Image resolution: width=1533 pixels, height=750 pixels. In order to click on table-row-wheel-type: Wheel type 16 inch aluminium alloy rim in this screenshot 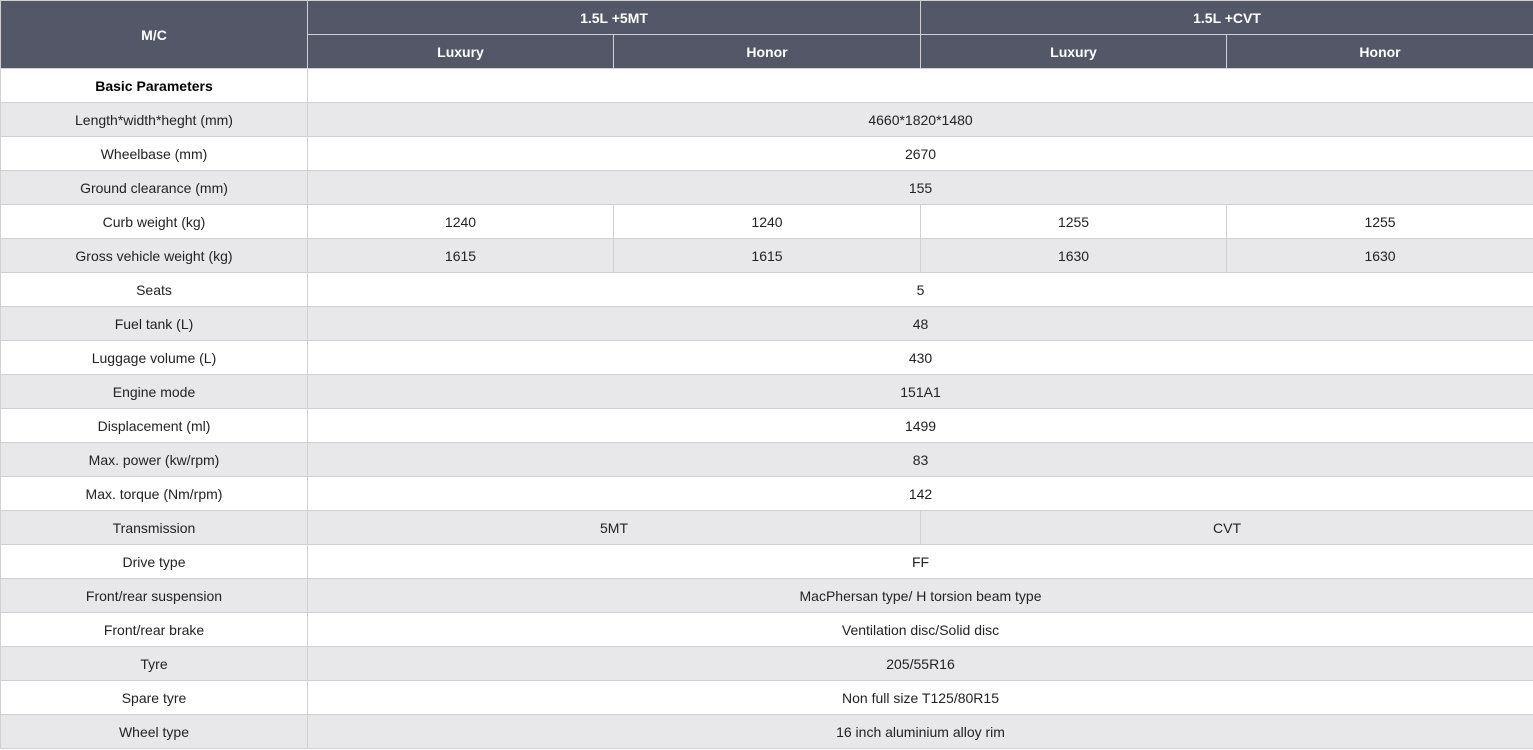, I will do `click(766, 731)`.